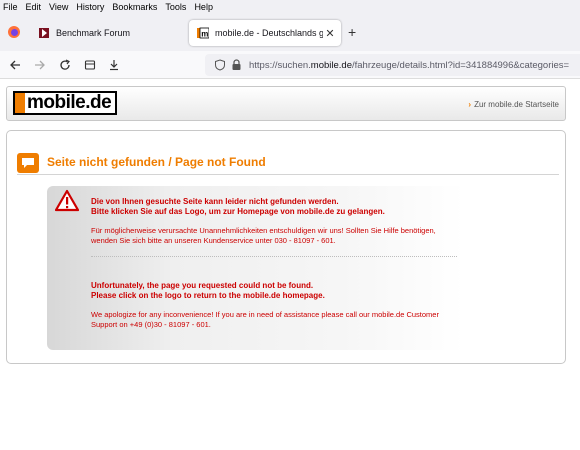 The height and width of the screenshot is (450, 580). I want to click on error-page-icon, so click(28, 163).